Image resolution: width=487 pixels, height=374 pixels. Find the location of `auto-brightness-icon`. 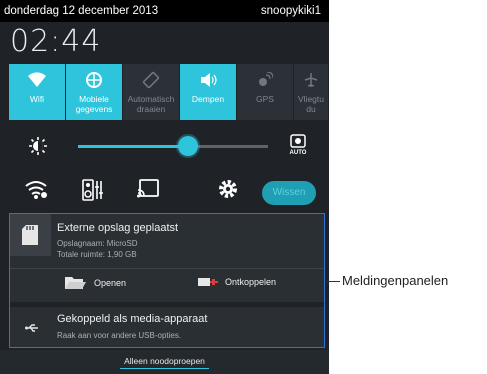

auto-brightness-icon is located at coordinates (298, 141).